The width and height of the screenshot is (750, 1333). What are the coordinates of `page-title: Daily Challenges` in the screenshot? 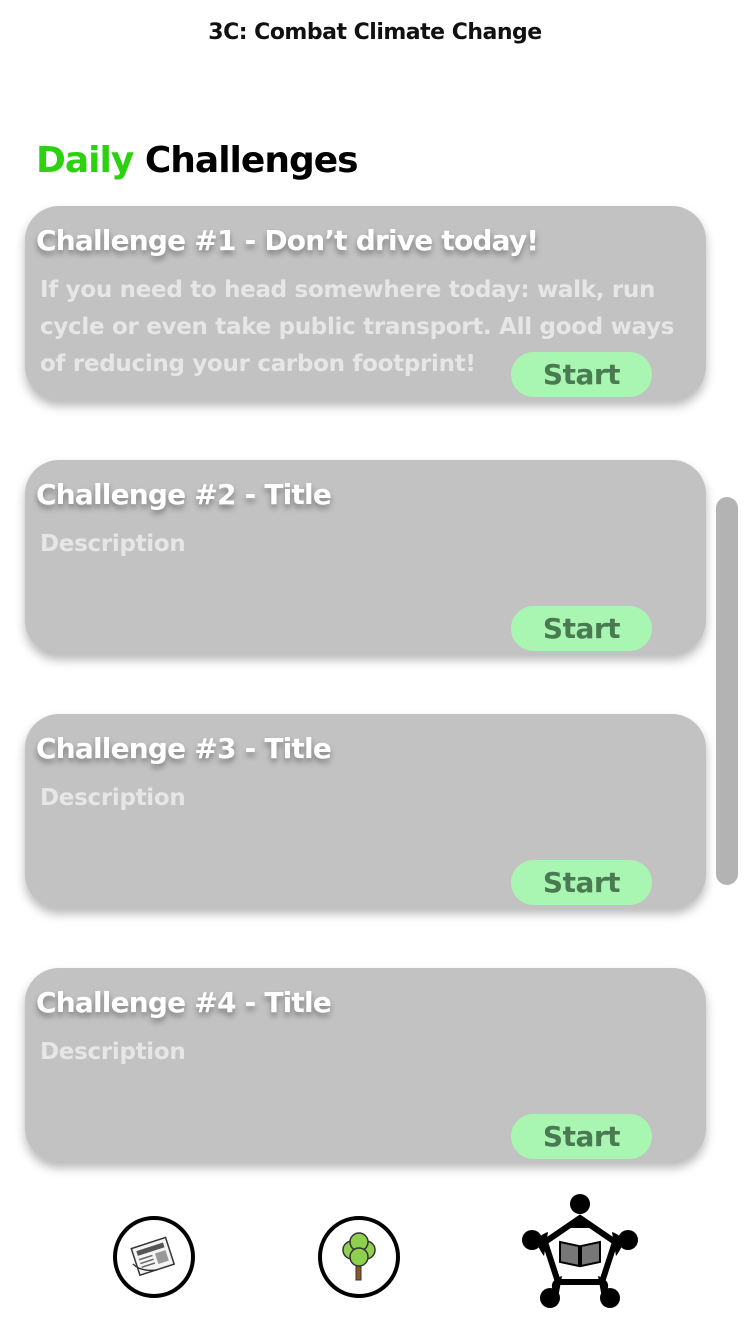 It's located at (197, 160).